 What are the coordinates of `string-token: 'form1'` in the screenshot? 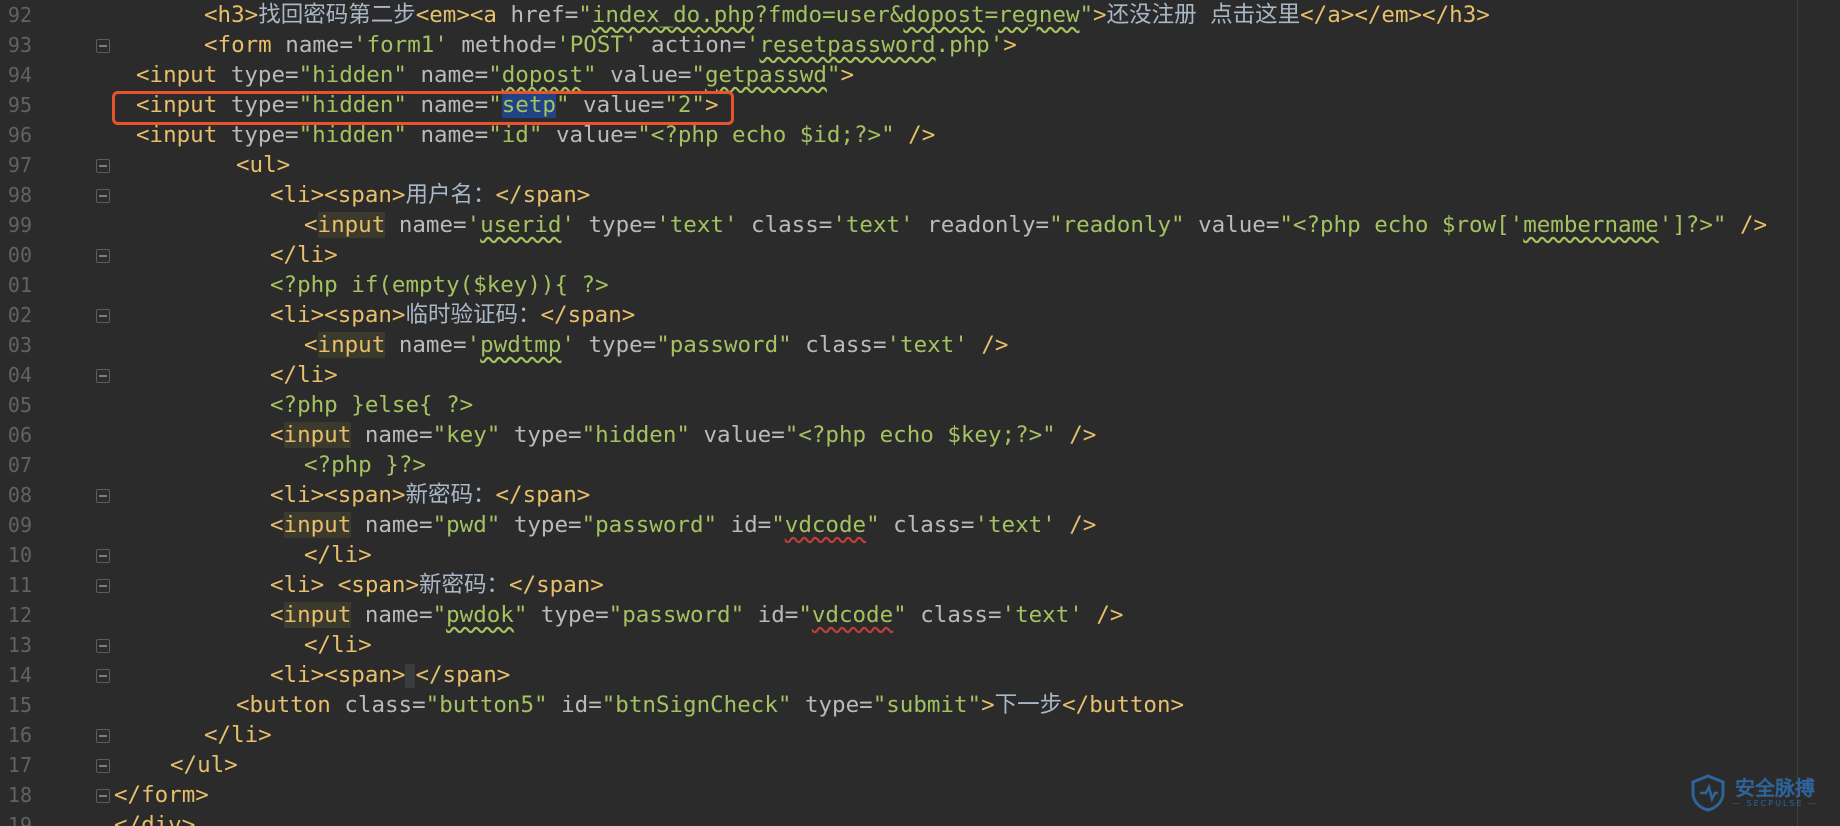 It's located at (400, 45).